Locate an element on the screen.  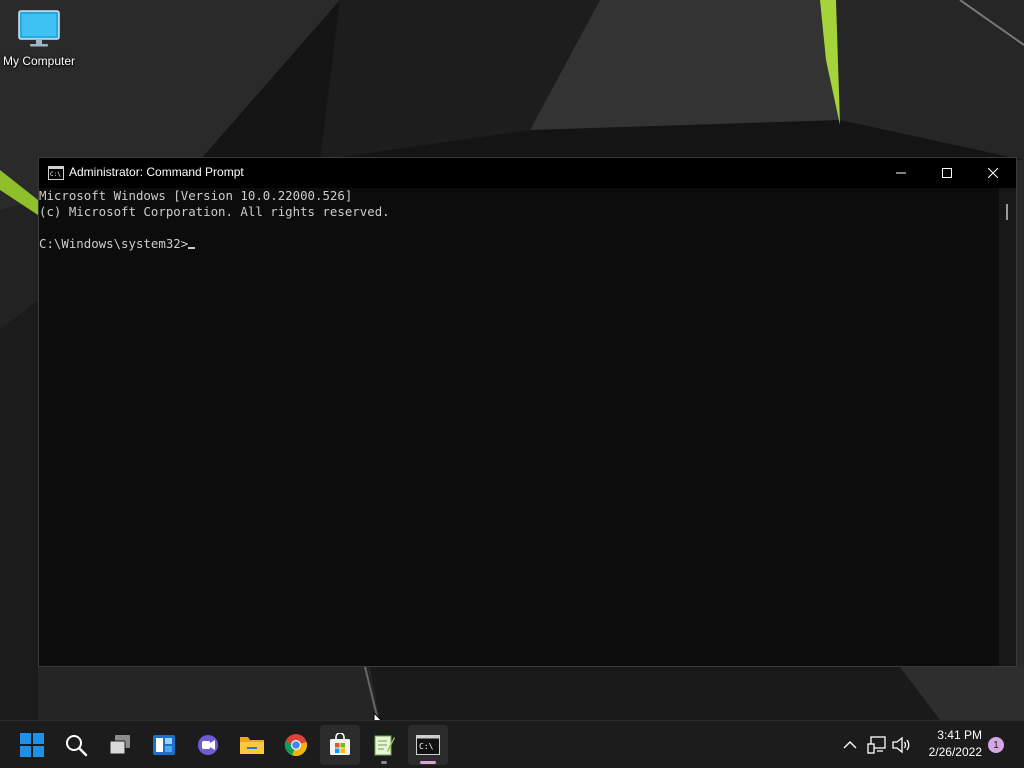
taskbar-widgets-button is located at coordinates (164, 745).